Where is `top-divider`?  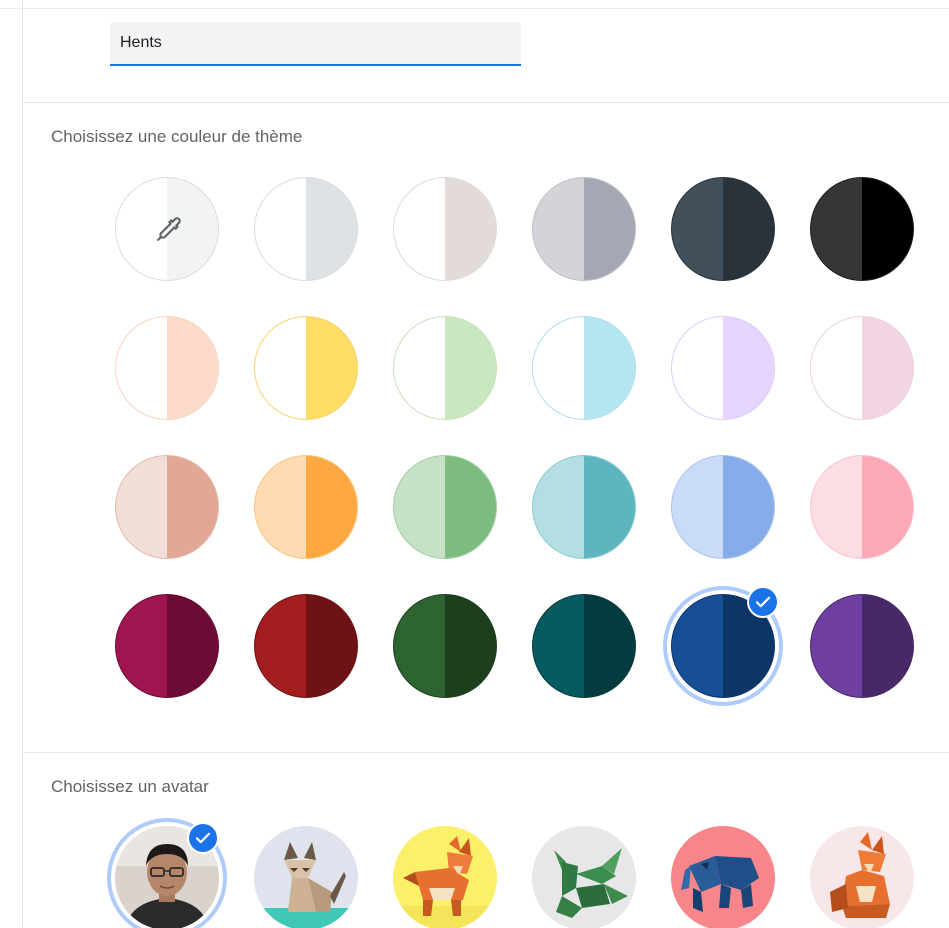
top-divider is located at coordinates (474, 8).